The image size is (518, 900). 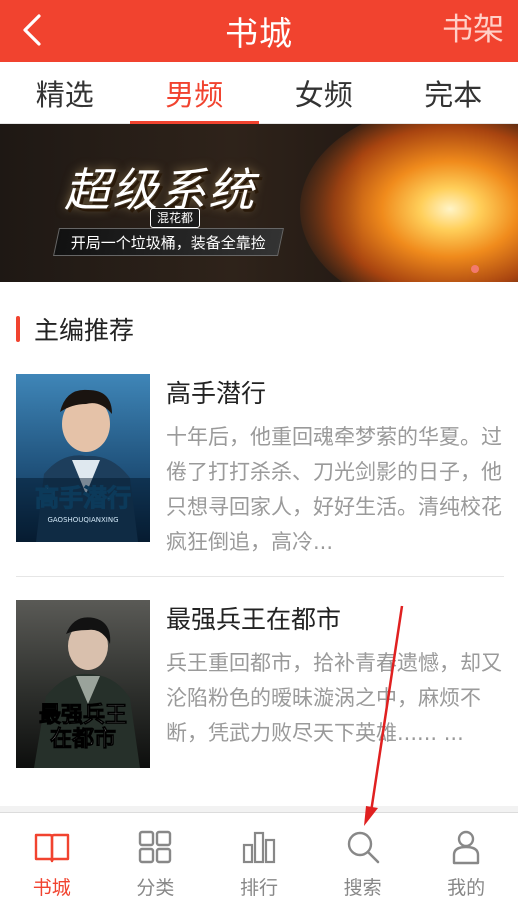 I want to click on back-button, so click(x=32, y=30).